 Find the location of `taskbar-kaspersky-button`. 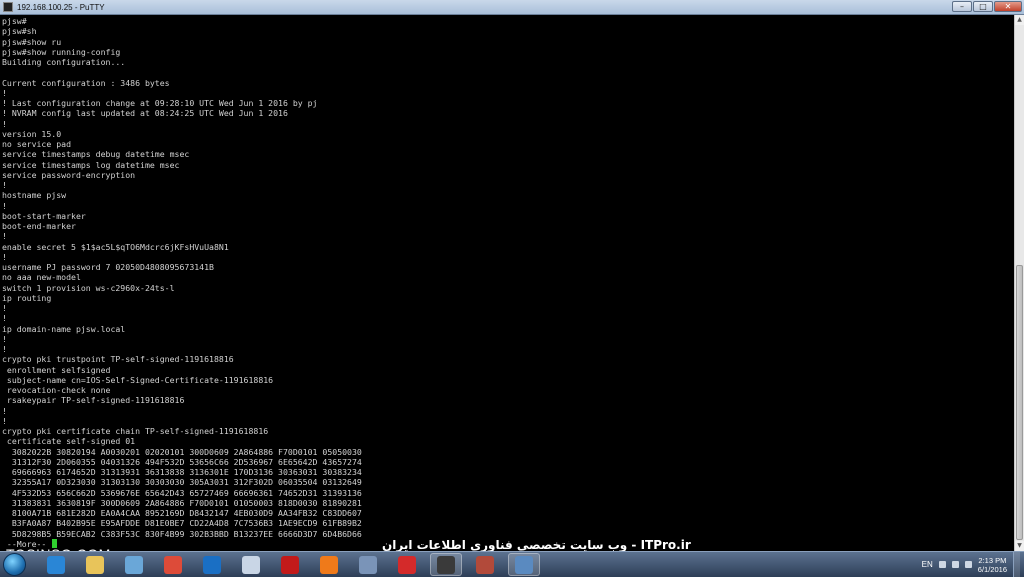

taskbar-kaspersky-button is located at coordinates (290, 564).